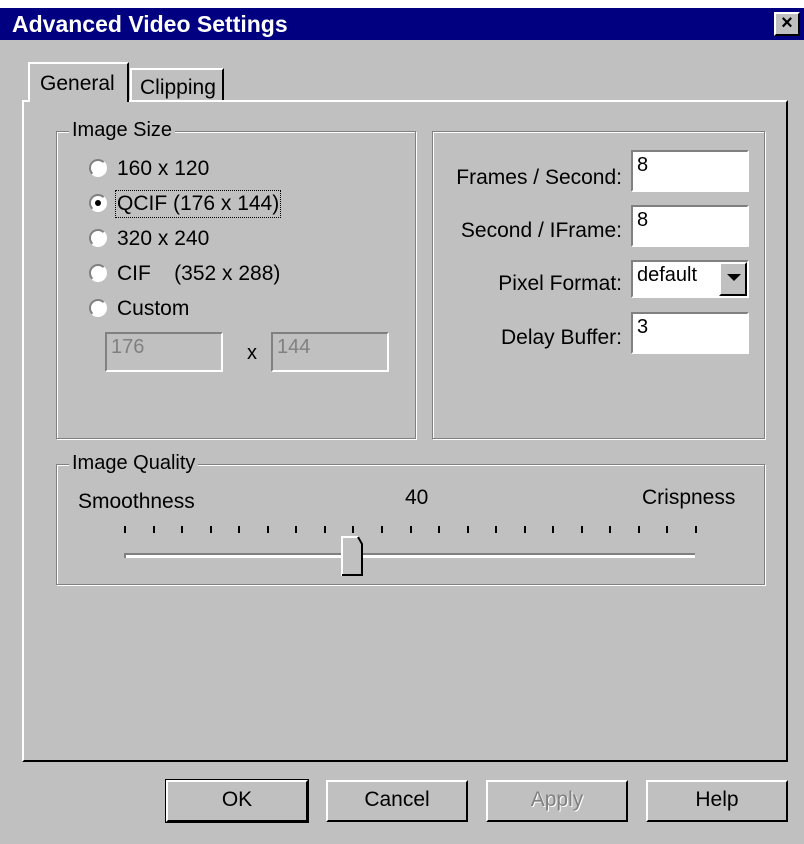  Describe the element at coordinates (402, 4) in the screenshot. I see `top-strip` at that location.